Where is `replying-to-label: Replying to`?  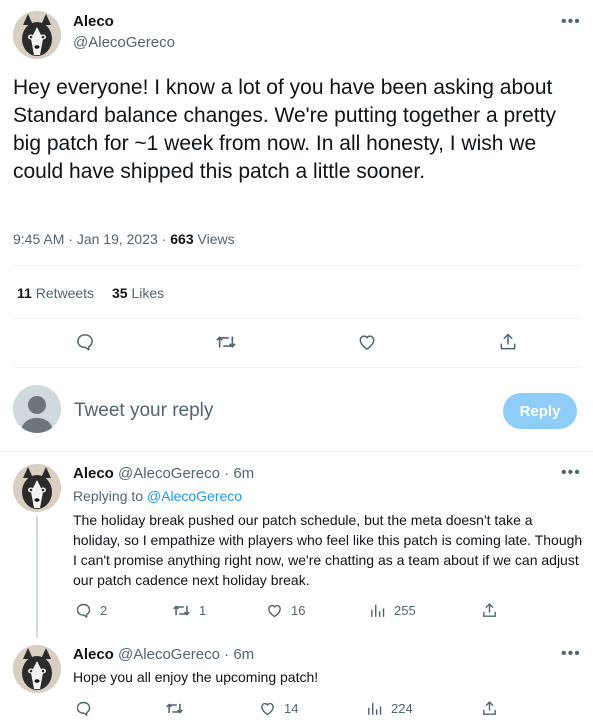 replying-to-label: Replying to is located at coordinates (108, 496).